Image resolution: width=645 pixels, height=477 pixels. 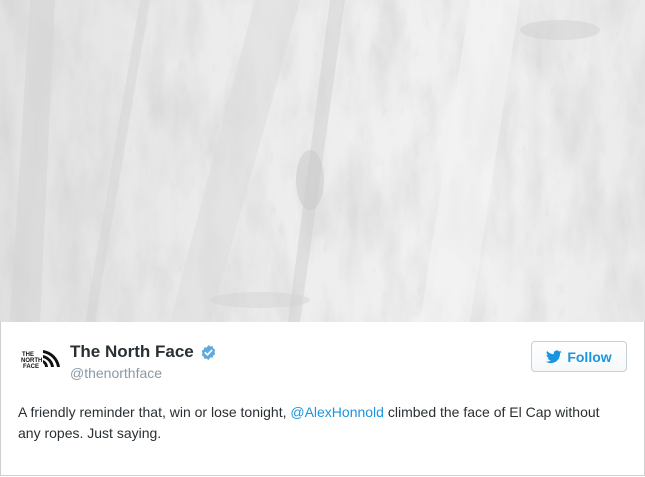 I want to click on twitter-bird-icon, so click(x=554, y=356).